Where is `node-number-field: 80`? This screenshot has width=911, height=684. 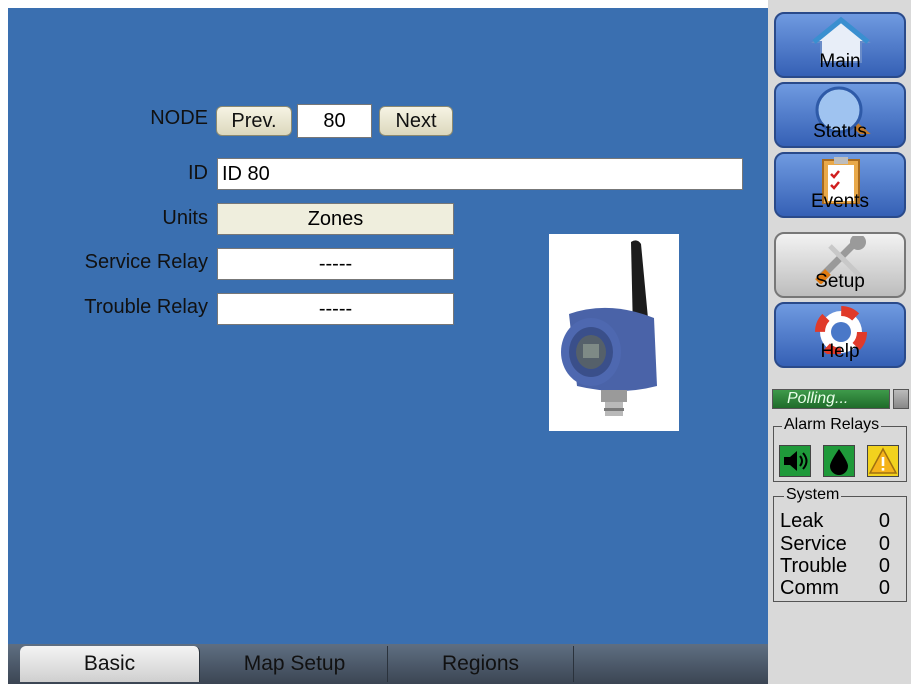
node-number-field: 80 is located at coordinates (334, 121).